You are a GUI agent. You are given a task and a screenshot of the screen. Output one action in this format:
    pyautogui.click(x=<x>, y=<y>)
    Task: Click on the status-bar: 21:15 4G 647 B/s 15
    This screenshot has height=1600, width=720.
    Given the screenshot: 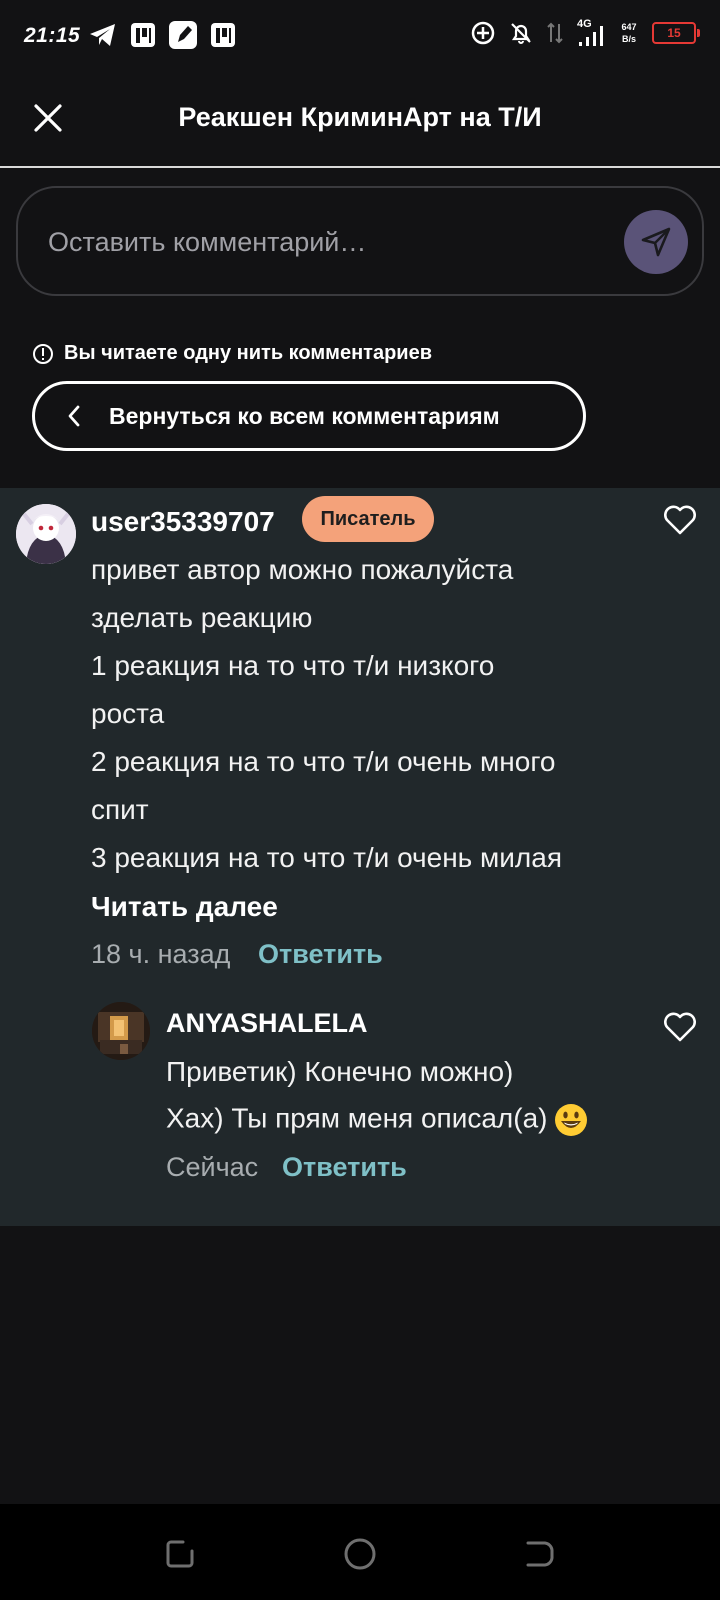 What is the action you would take?
    pyautogui.click(x=360, y=36)
    